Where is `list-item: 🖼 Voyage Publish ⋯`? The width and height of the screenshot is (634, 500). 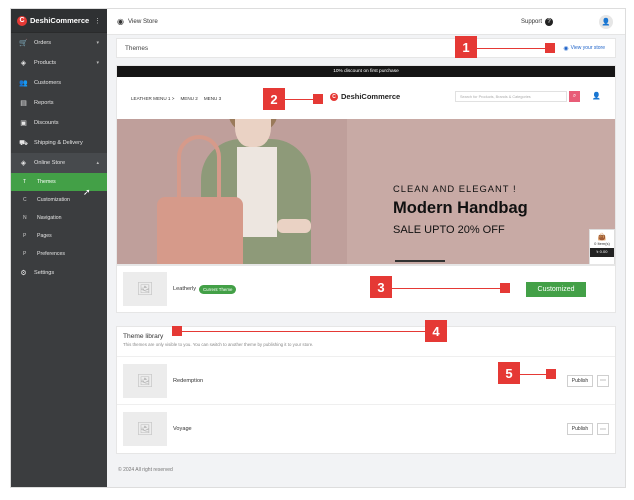
list-item: 🖼 Voyage Publish ⋯ is located at coordinates (366, 429).